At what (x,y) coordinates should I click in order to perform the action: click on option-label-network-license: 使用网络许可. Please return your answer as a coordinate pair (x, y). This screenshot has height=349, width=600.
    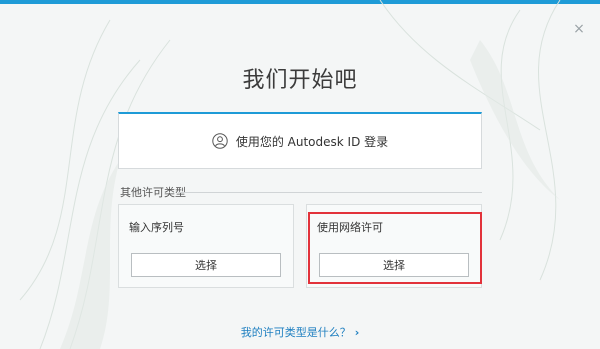
    Looking at the image, I should click on (350, 227).